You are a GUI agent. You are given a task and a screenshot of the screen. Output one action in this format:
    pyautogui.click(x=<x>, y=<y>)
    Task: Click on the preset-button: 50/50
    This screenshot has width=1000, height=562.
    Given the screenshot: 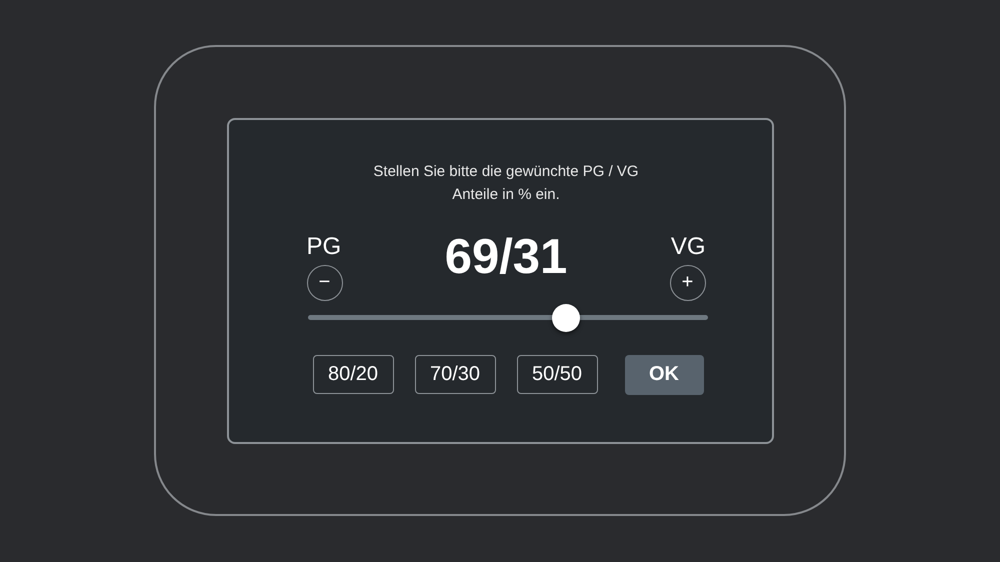 What is the action you would take?
    pyautogui.click(x=557, y=374)
    